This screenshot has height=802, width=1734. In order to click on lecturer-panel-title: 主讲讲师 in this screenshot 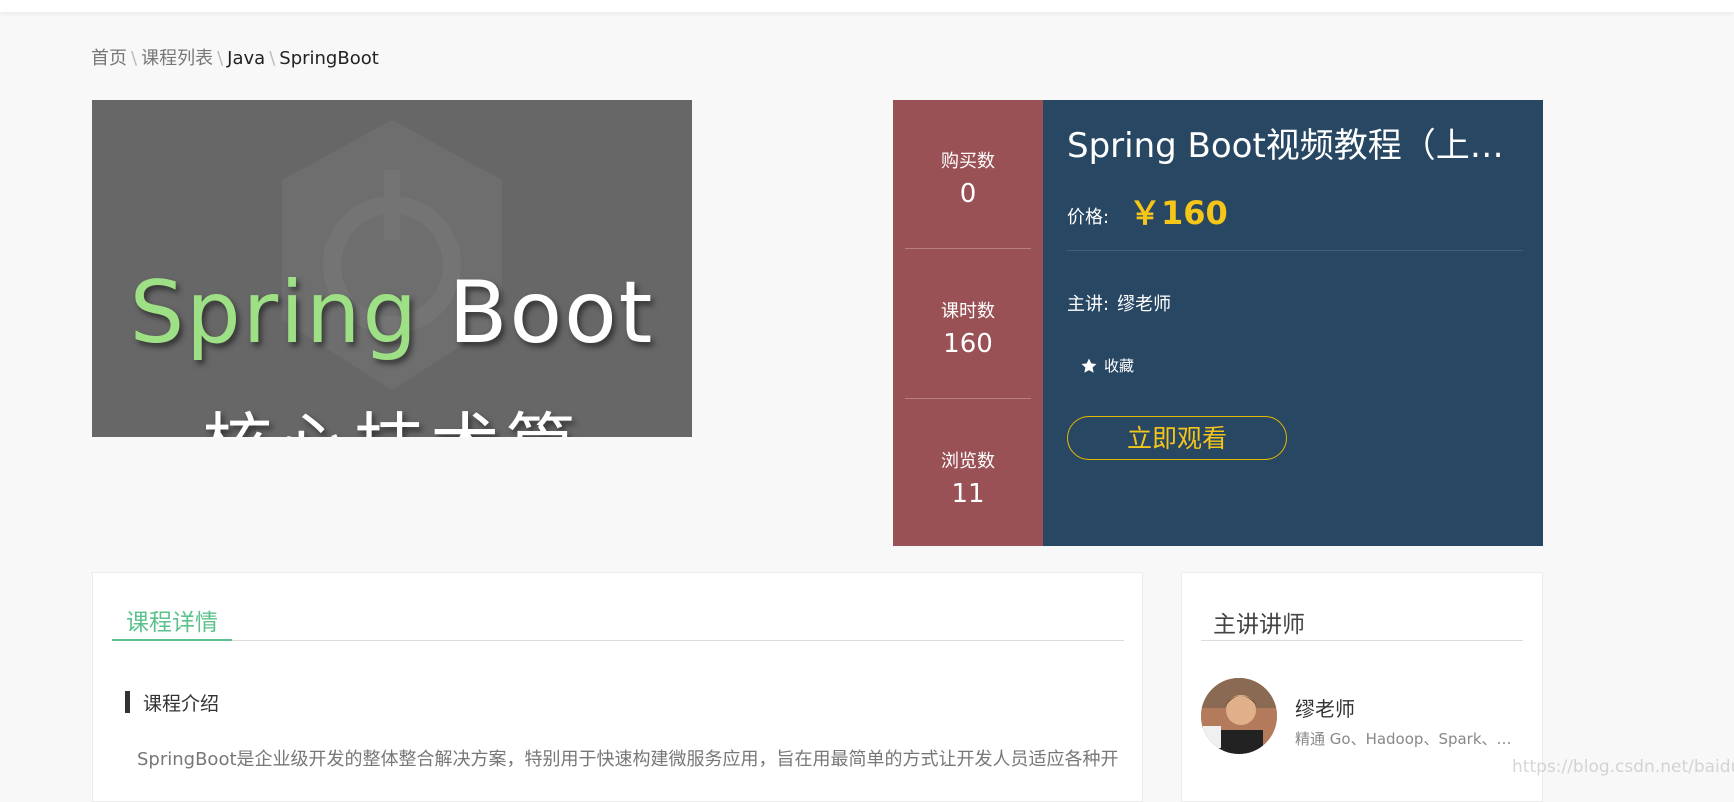, I will do `click(1259, 625)`.